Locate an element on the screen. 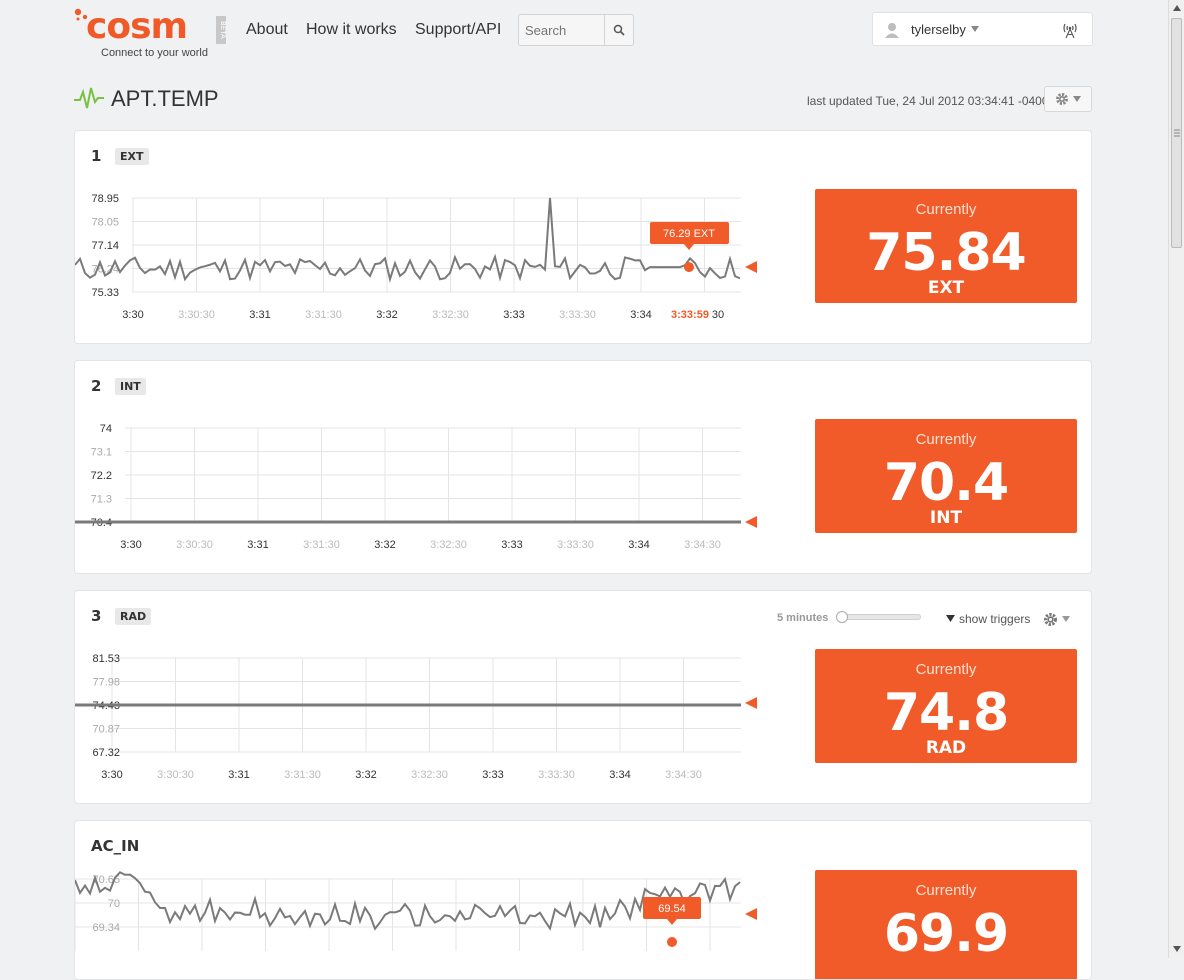 The image size is (1184, 980). datastream-chart: 70.657069.3469.54 is located at coordinates (425, 900).